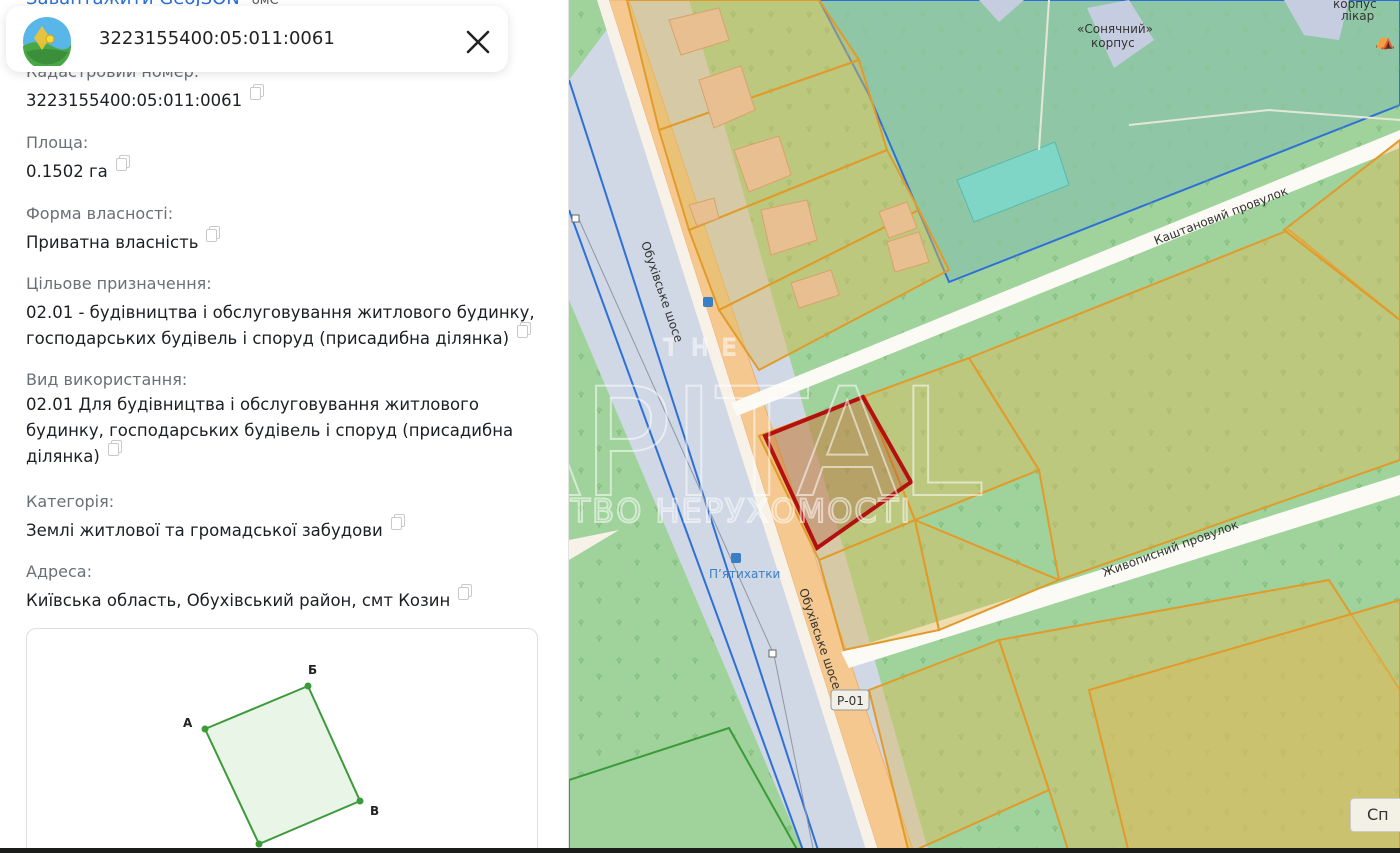 This screenshot has width=1400, height=853. I want to click on vertex-label-v: В, so click(374, 811).